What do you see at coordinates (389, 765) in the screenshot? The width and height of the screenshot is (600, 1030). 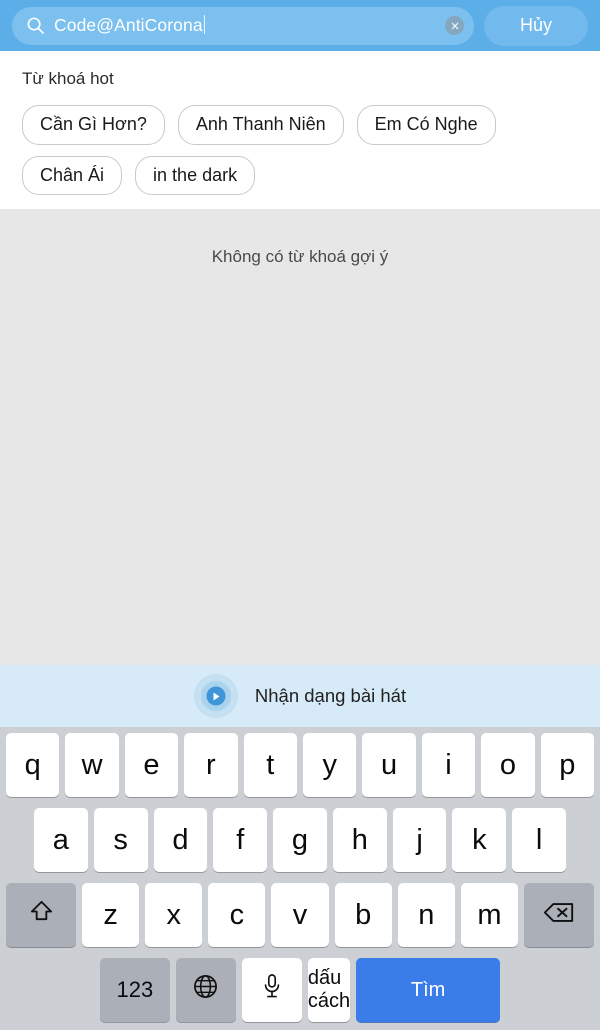 I see `key-u: u` at bounding box center [389, 765].